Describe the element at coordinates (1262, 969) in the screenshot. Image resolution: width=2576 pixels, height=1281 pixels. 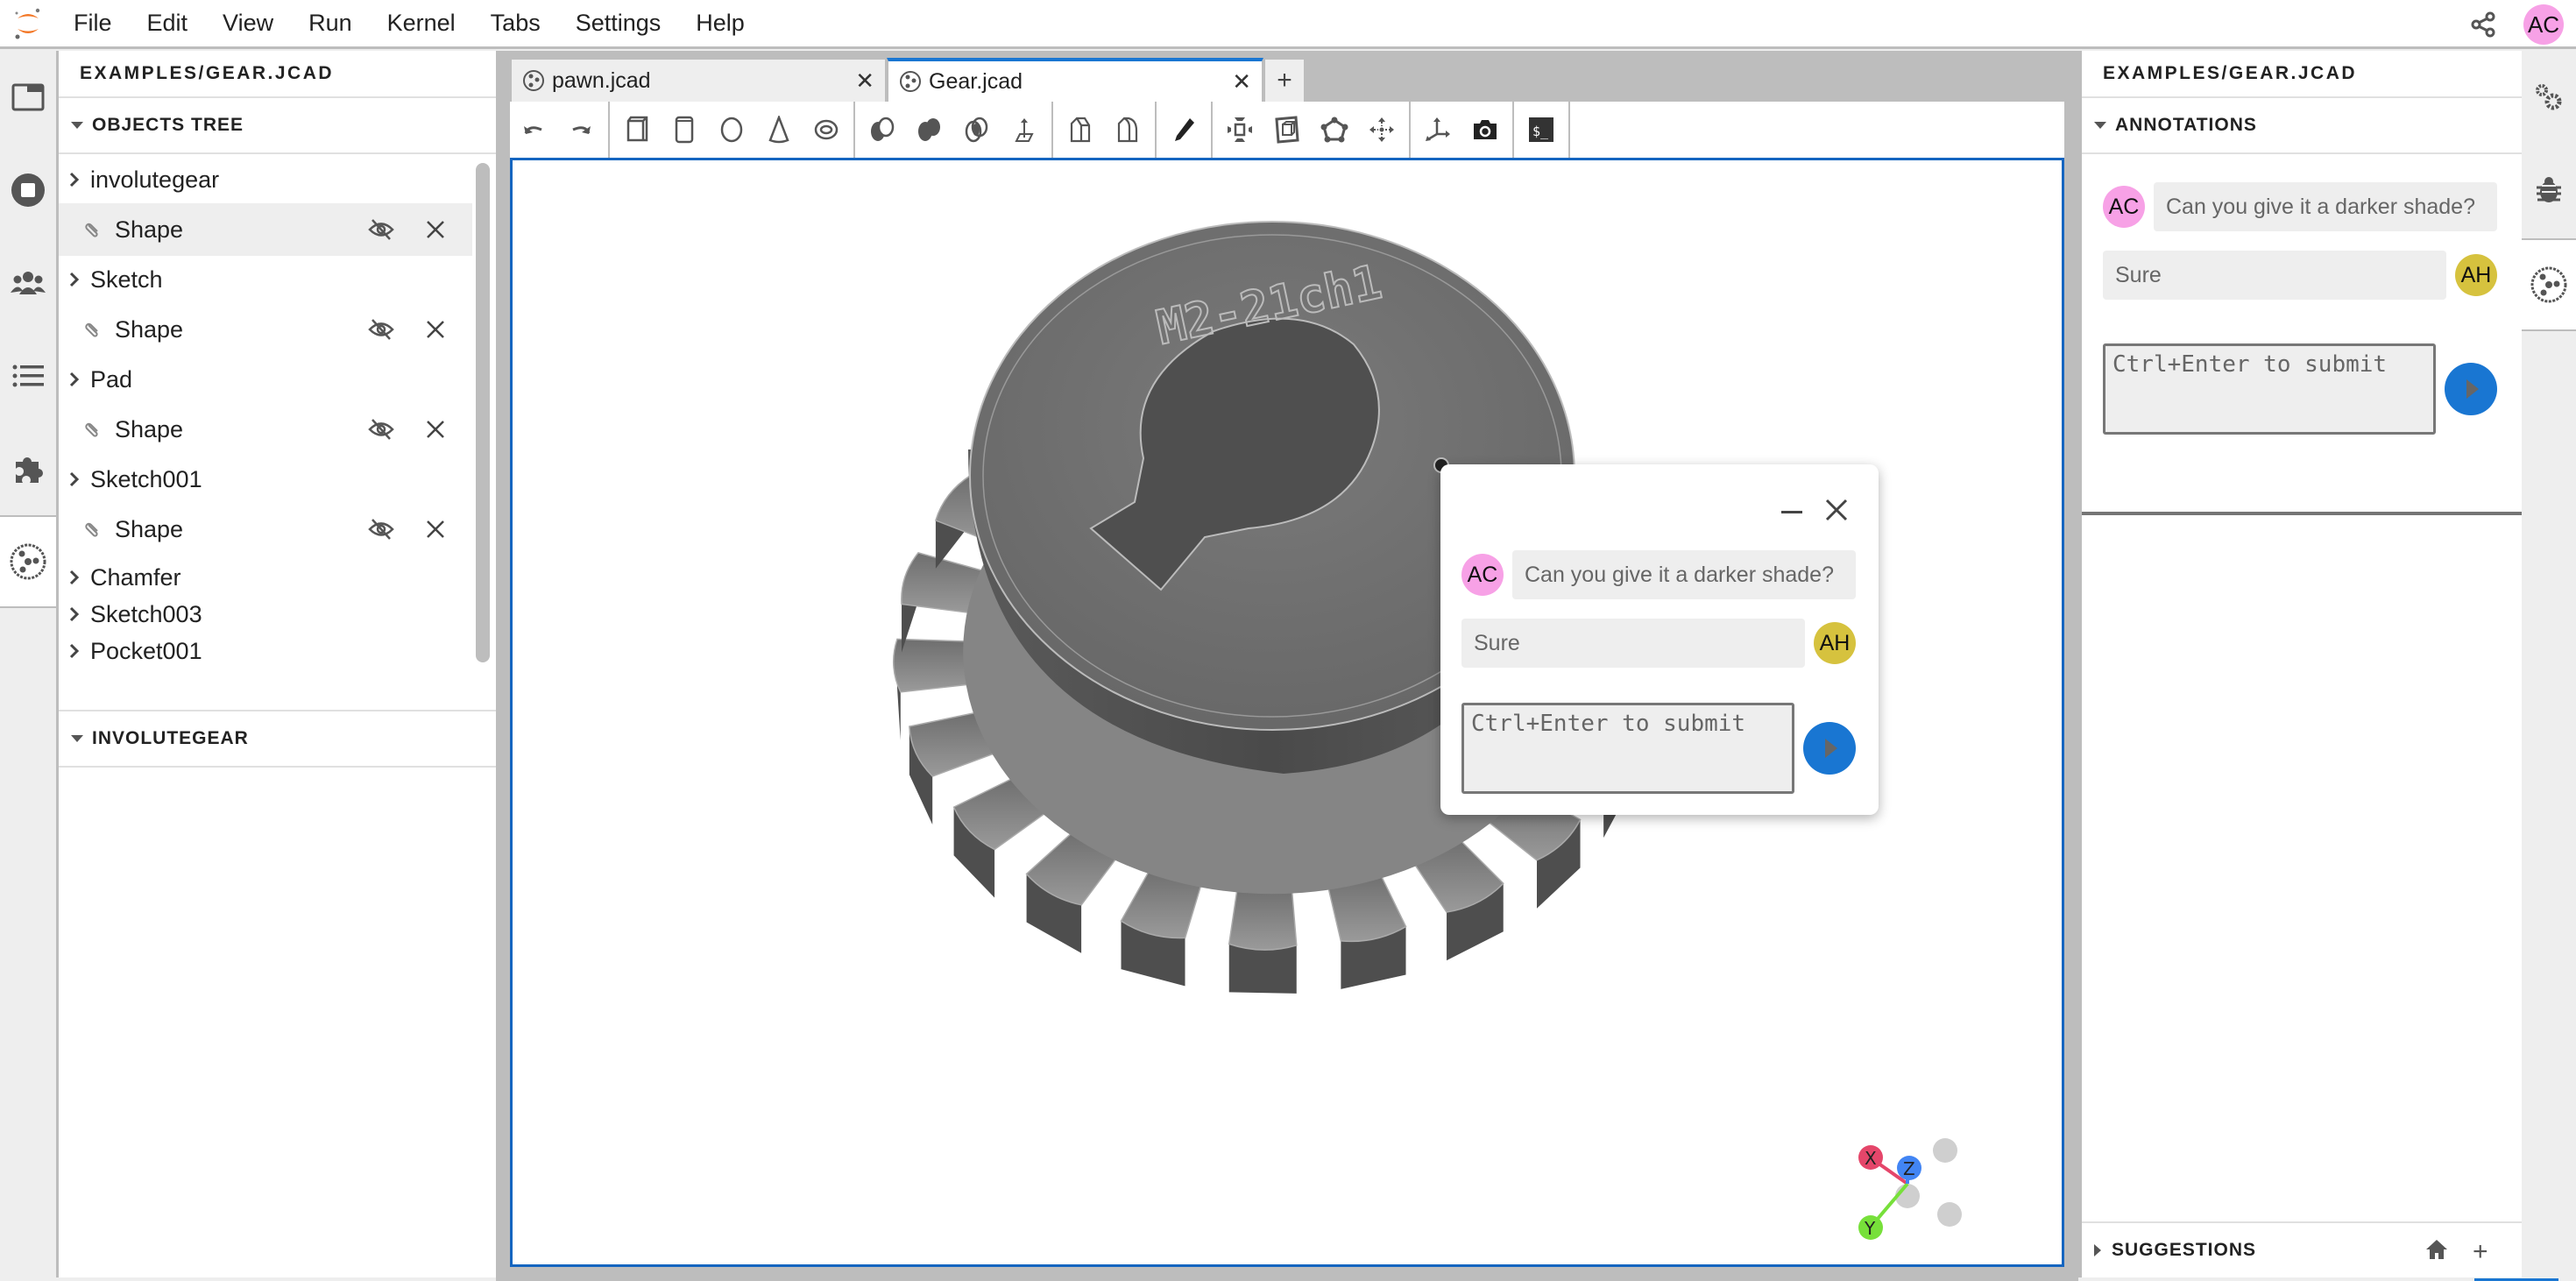
I see `gear-tooth-side` at that location.